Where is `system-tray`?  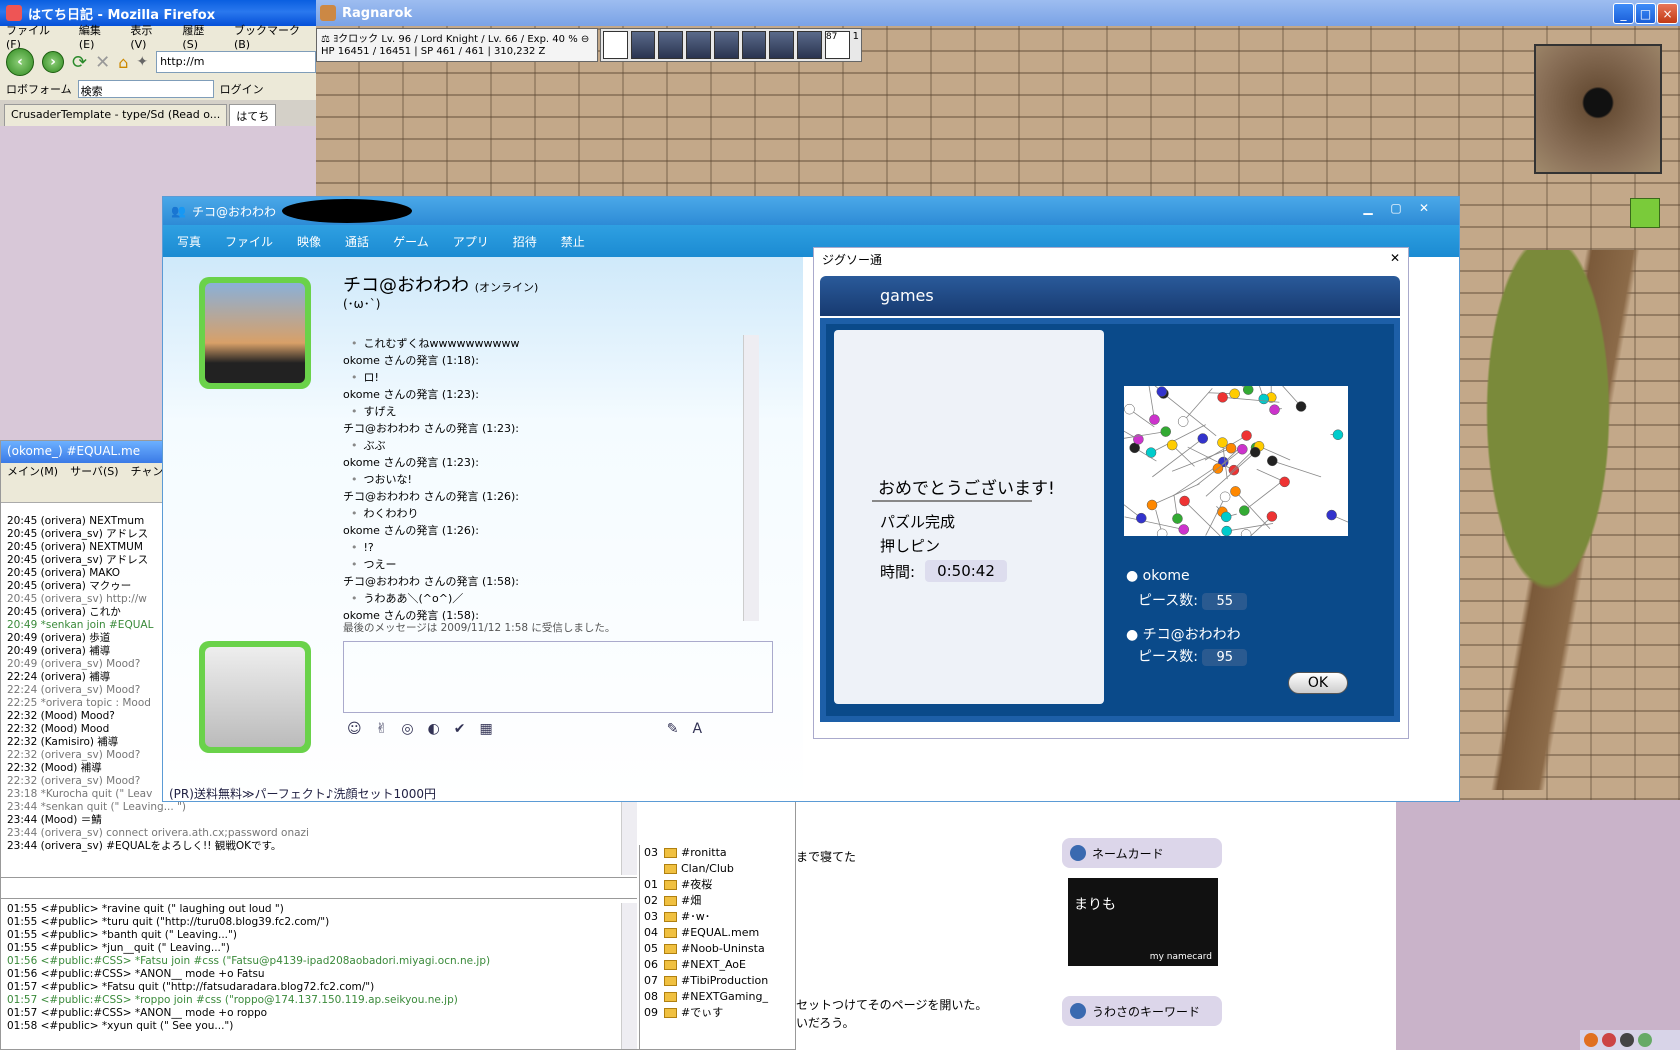 system-tray is located at coordinates (1630, 1040).